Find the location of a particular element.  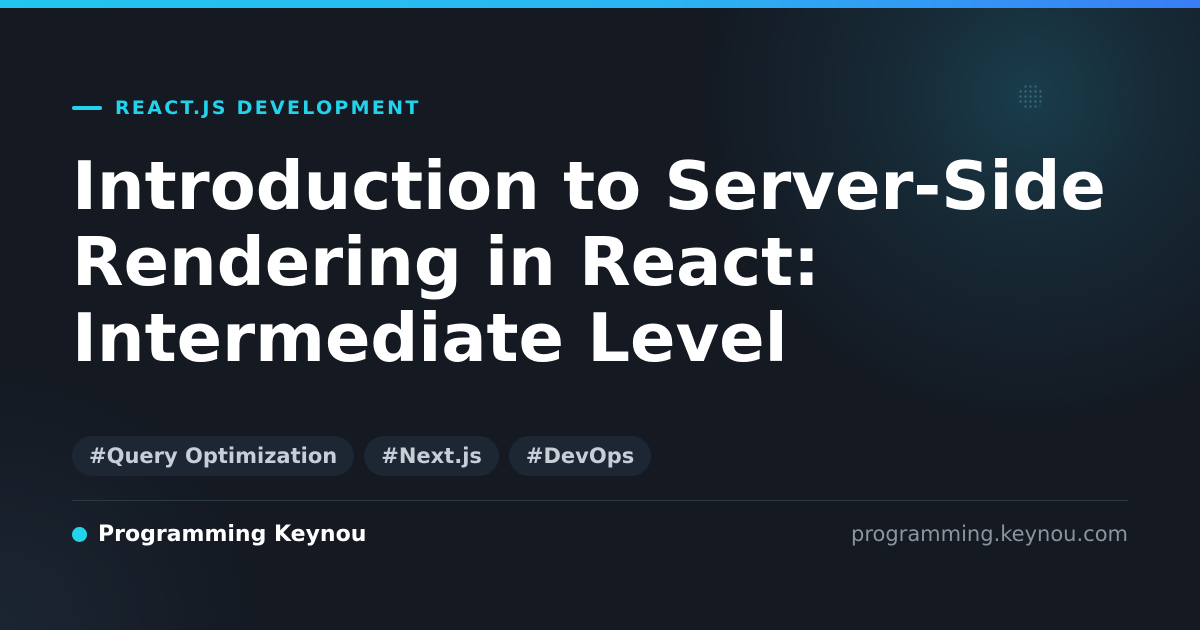

brand-name: Programming Keynou is located at coordinates (232, 534).